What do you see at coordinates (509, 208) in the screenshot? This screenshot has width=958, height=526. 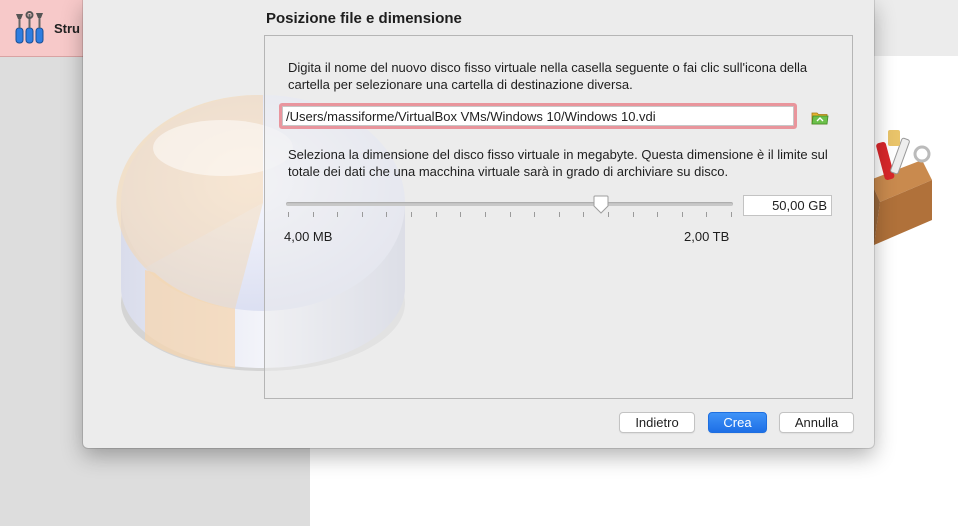 I see `disk-size-slider` at bounding box center [509, 208].